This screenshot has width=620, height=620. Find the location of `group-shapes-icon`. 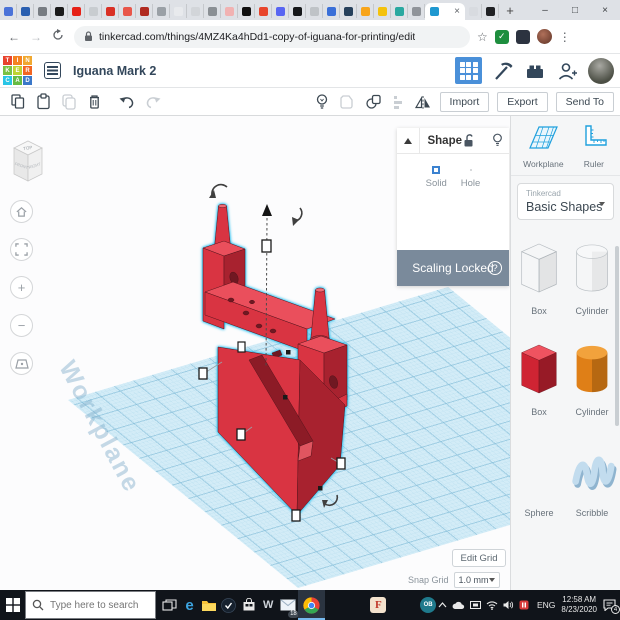

group-shapes-icon is located at coordinates (373, 101).